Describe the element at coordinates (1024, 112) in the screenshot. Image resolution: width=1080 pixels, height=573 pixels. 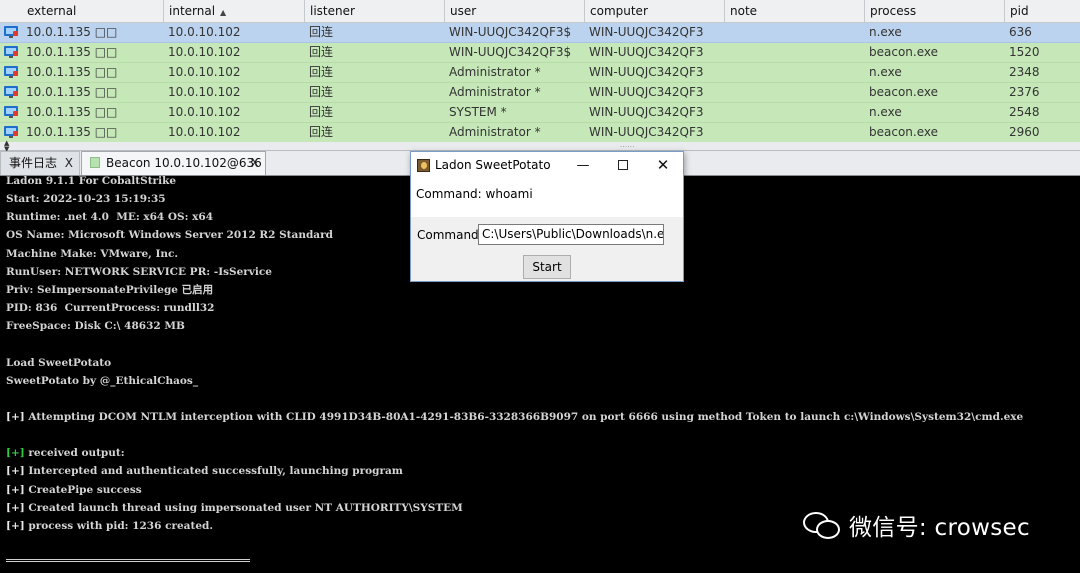
I see `cell-pid: 2548` at that location.